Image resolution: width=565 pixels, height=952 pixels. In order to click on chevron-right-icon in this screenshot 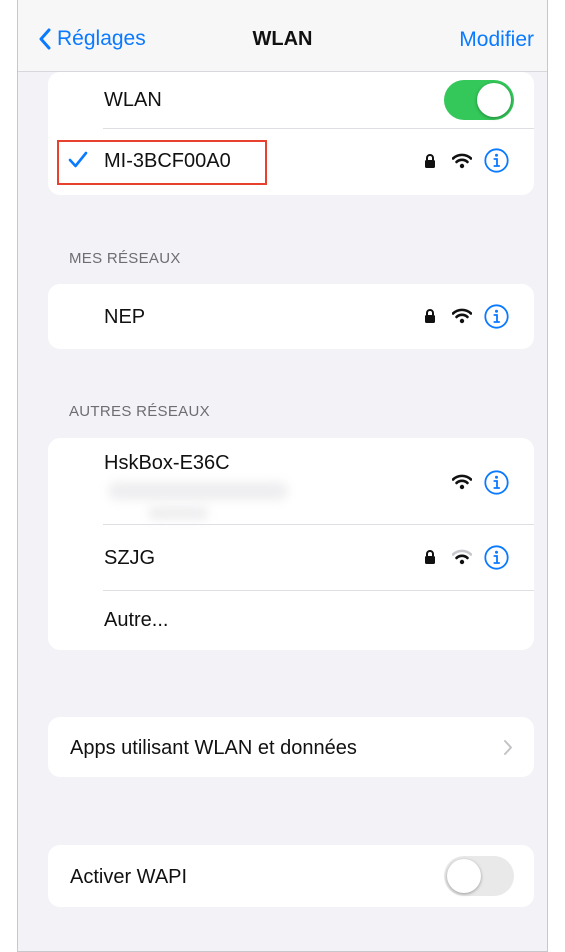, I will do `click(508, 747)`.